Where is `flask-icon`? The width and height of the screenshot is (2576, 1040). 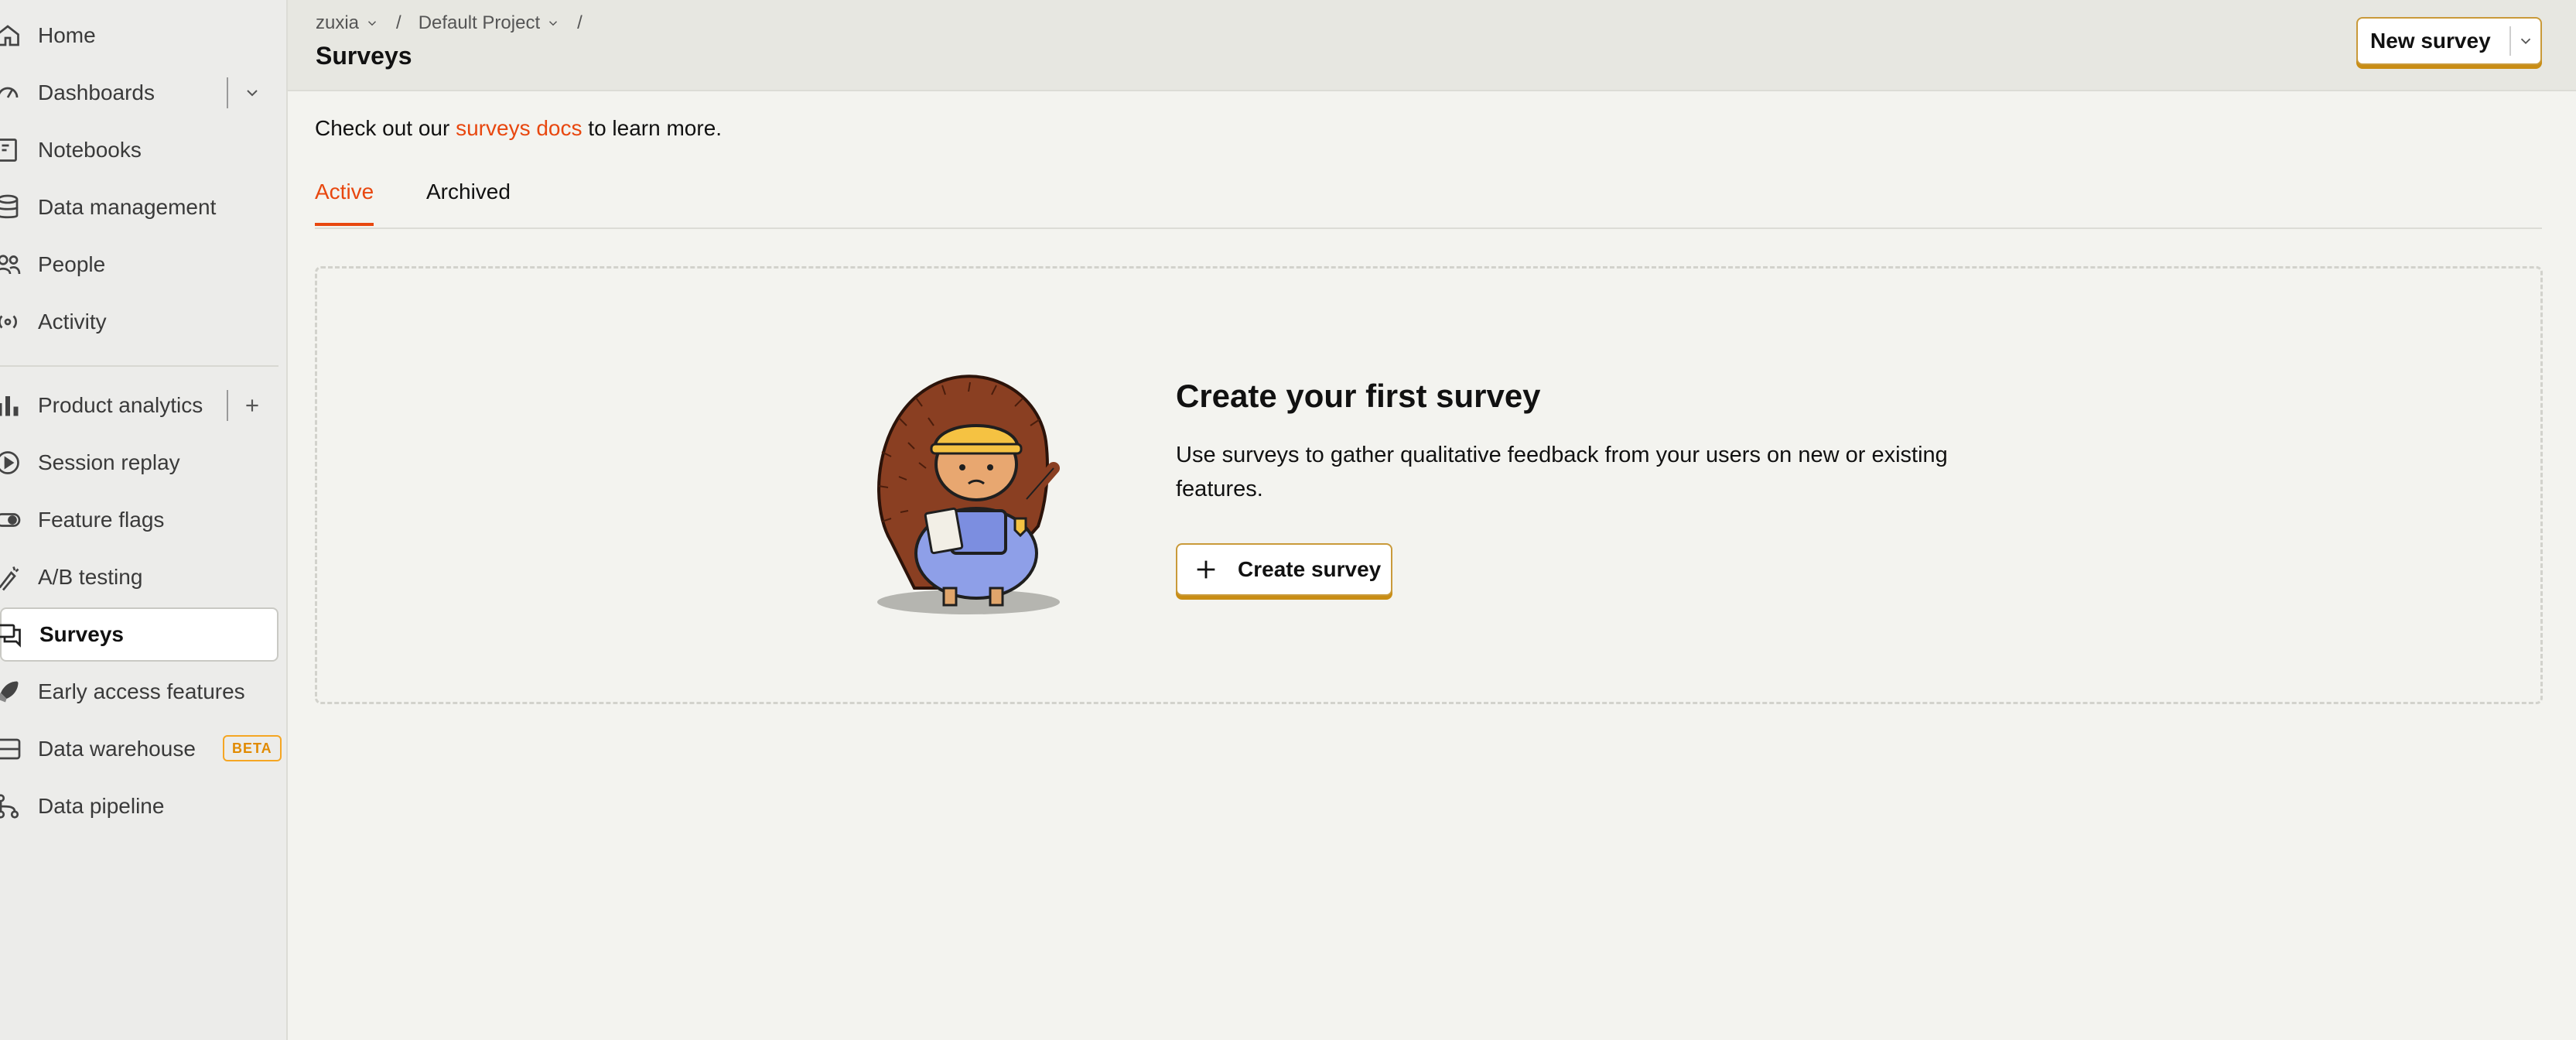 flask-icon is located at coordinates (11, 577).